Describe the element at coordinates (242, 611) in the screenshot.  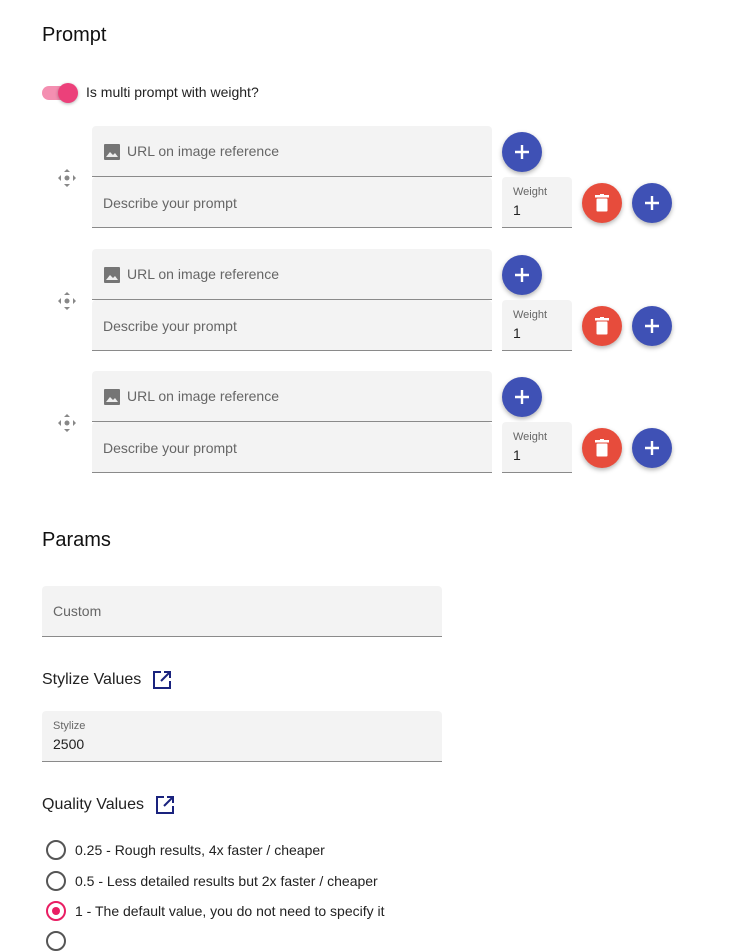
I see `custom-field: Custom` at that location.